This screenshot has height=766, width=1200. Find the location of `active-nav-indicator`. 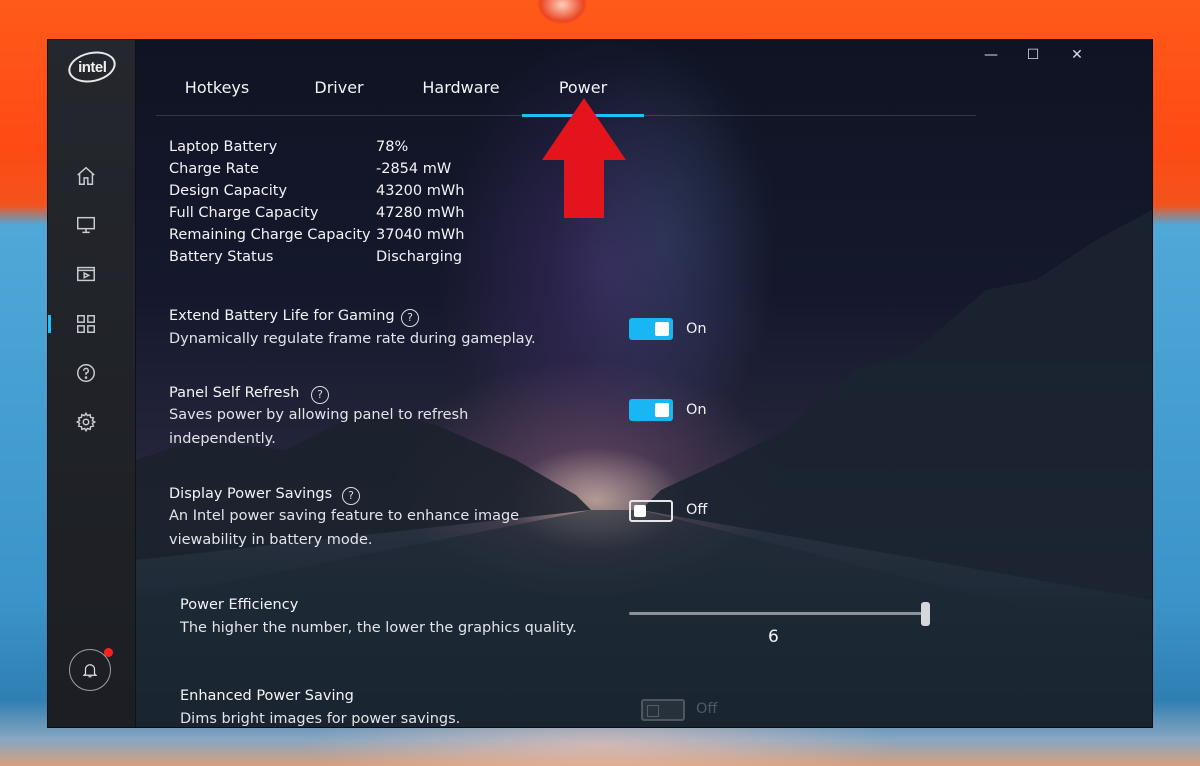

active-nav-indicator is located at coordinates (49, 324).